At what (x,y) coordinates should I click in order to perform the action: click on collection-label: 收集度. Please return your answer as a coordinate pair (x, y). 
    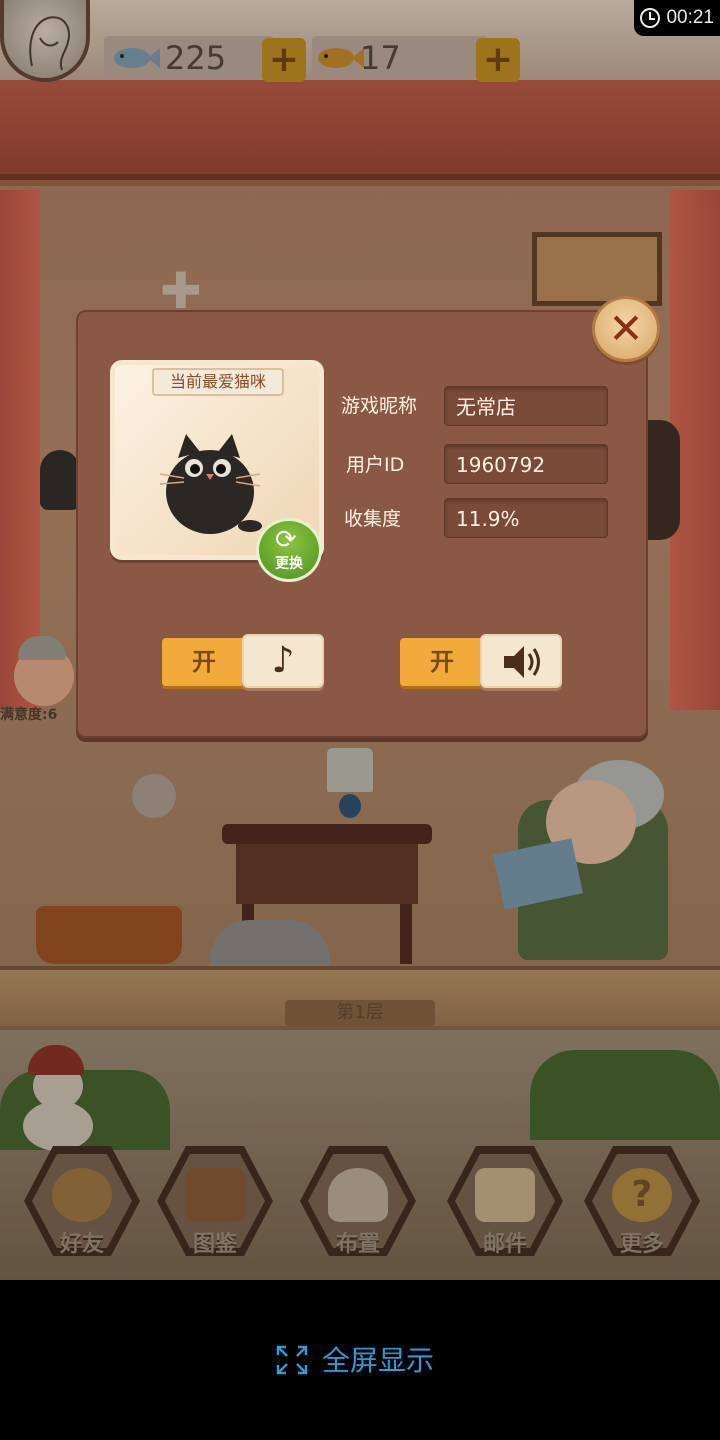
    Looking at the image, I should click on (373, 519).